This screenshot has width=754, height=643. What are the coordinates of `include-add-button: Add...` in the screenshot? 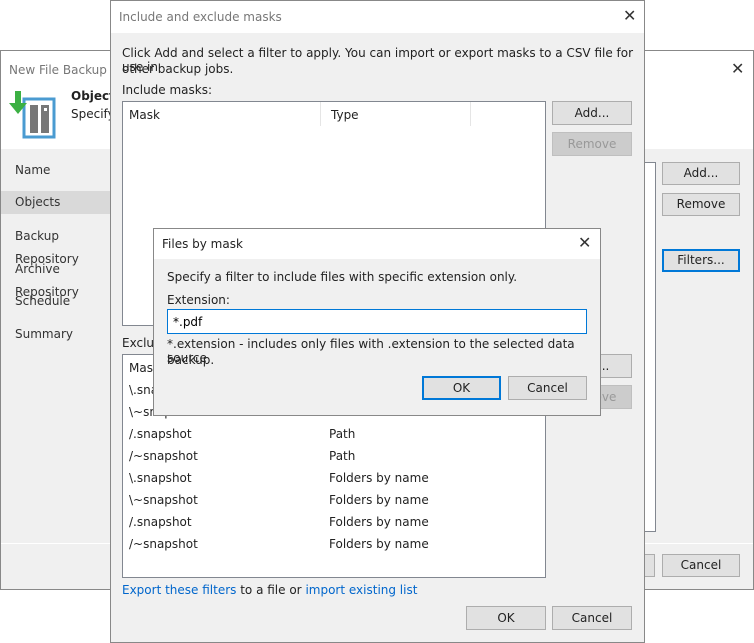 It's located at (592, 113).